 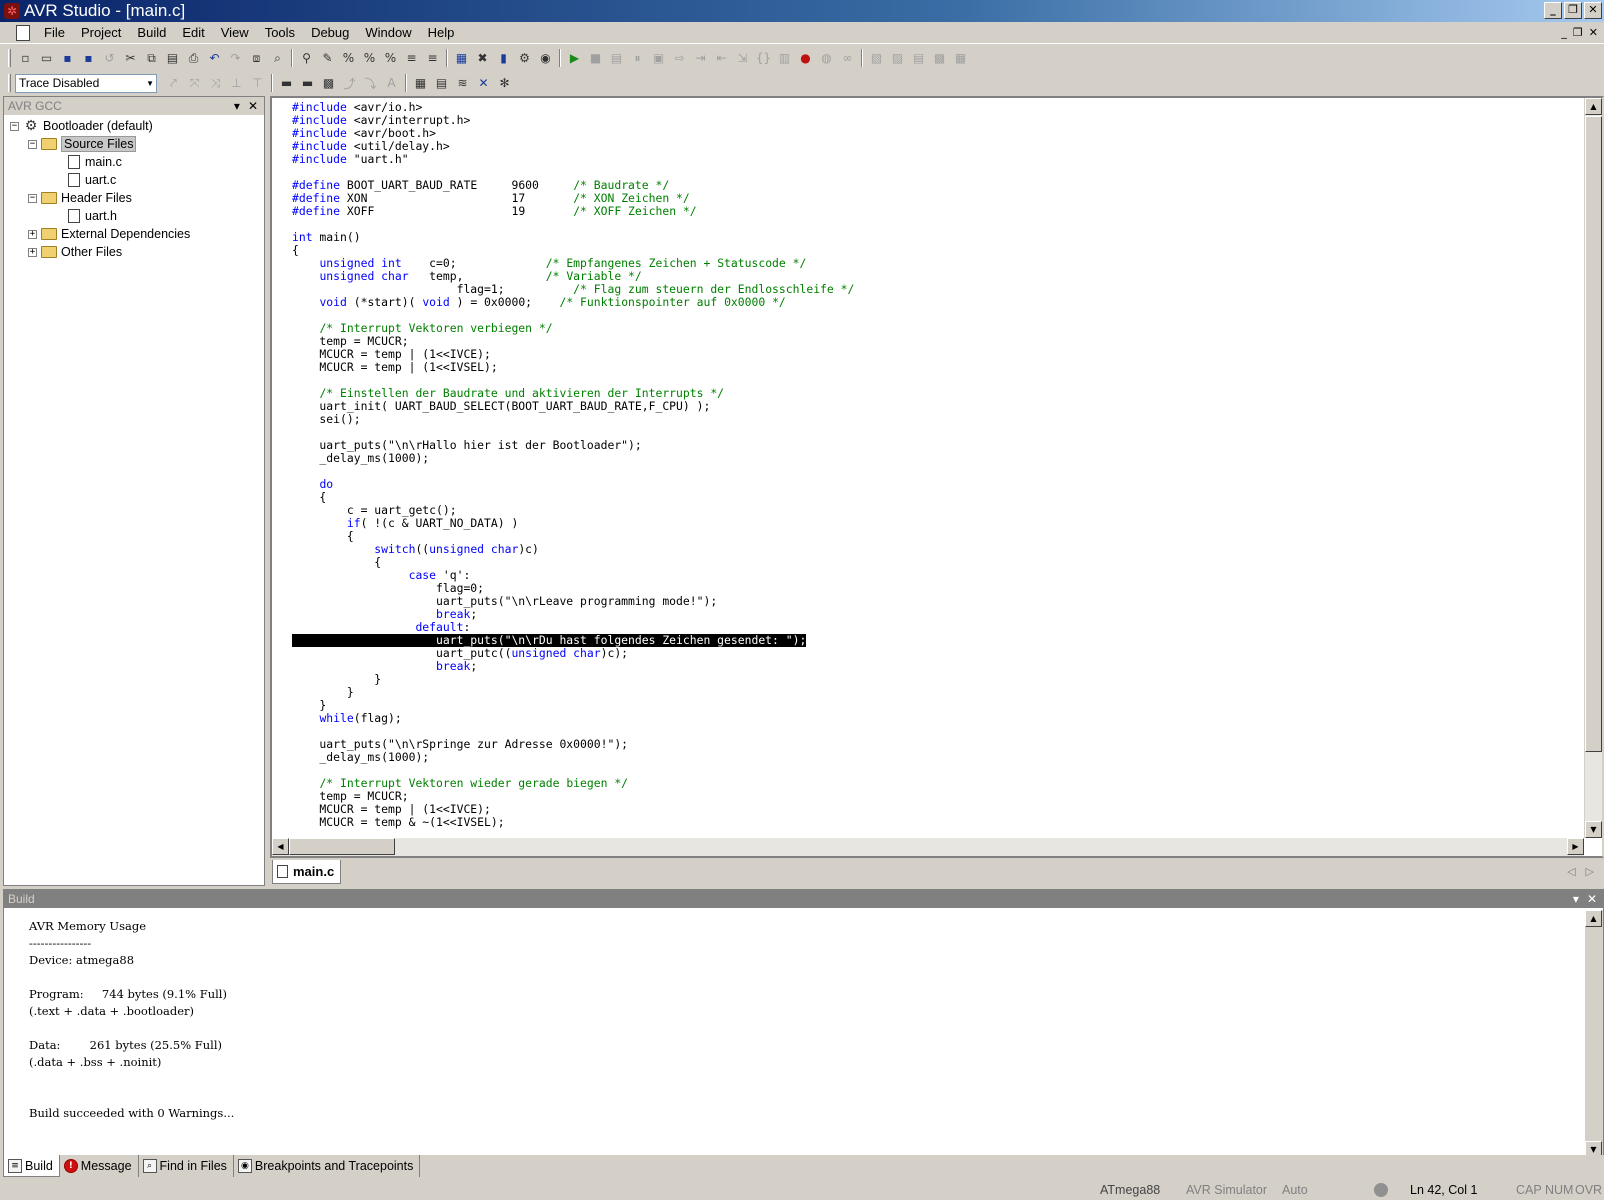 I want to click on bookmark-icon: ✎, so click(x=327, y=58).